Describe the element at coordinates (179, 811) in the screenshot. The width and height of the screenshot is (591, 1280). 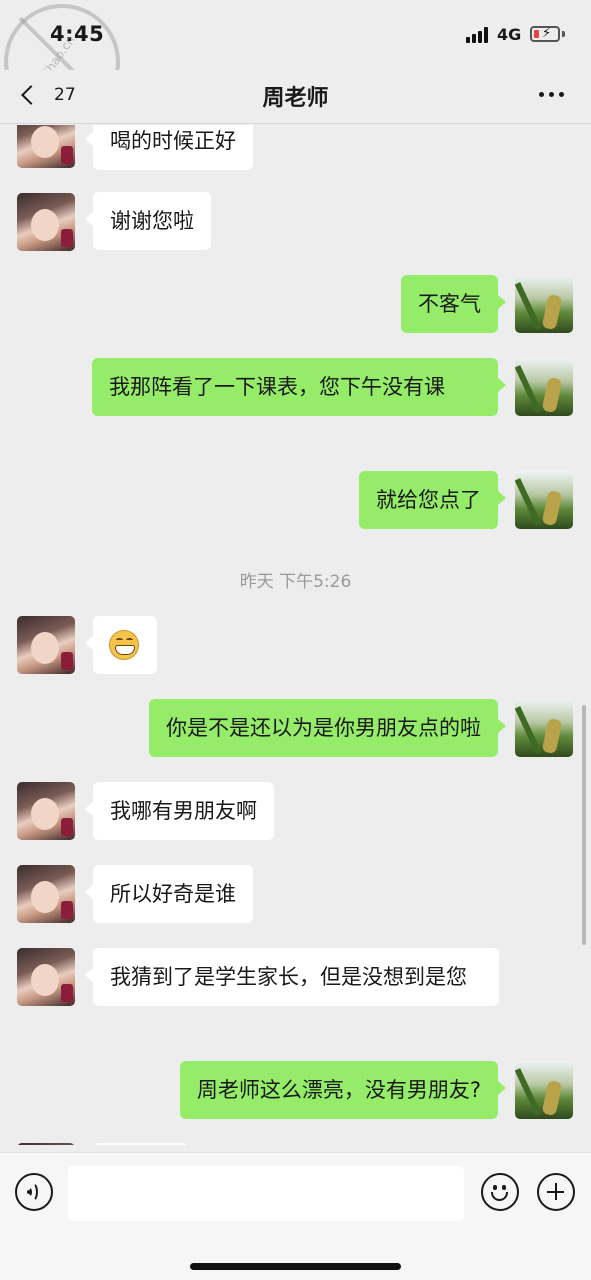
I see `message-bubble-received: 我哪有男朋友啊` at that location.